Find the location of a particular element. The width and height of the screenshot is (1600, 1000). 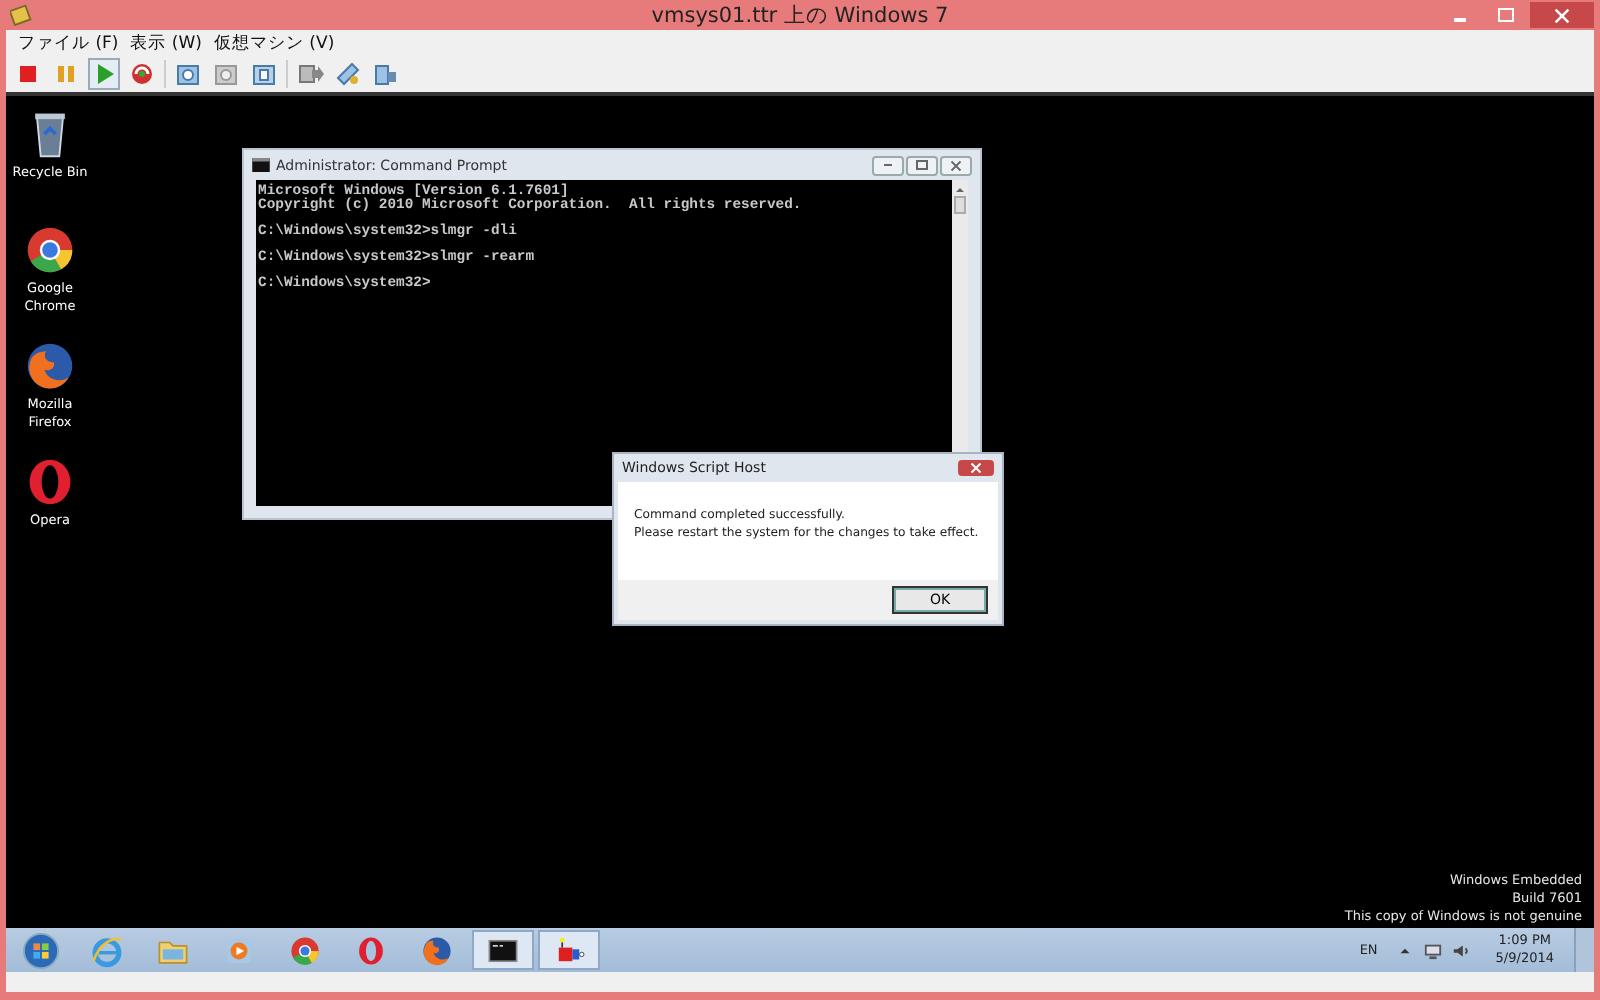

menu-item: 表示 (W) is located at coordinates (166, 43).